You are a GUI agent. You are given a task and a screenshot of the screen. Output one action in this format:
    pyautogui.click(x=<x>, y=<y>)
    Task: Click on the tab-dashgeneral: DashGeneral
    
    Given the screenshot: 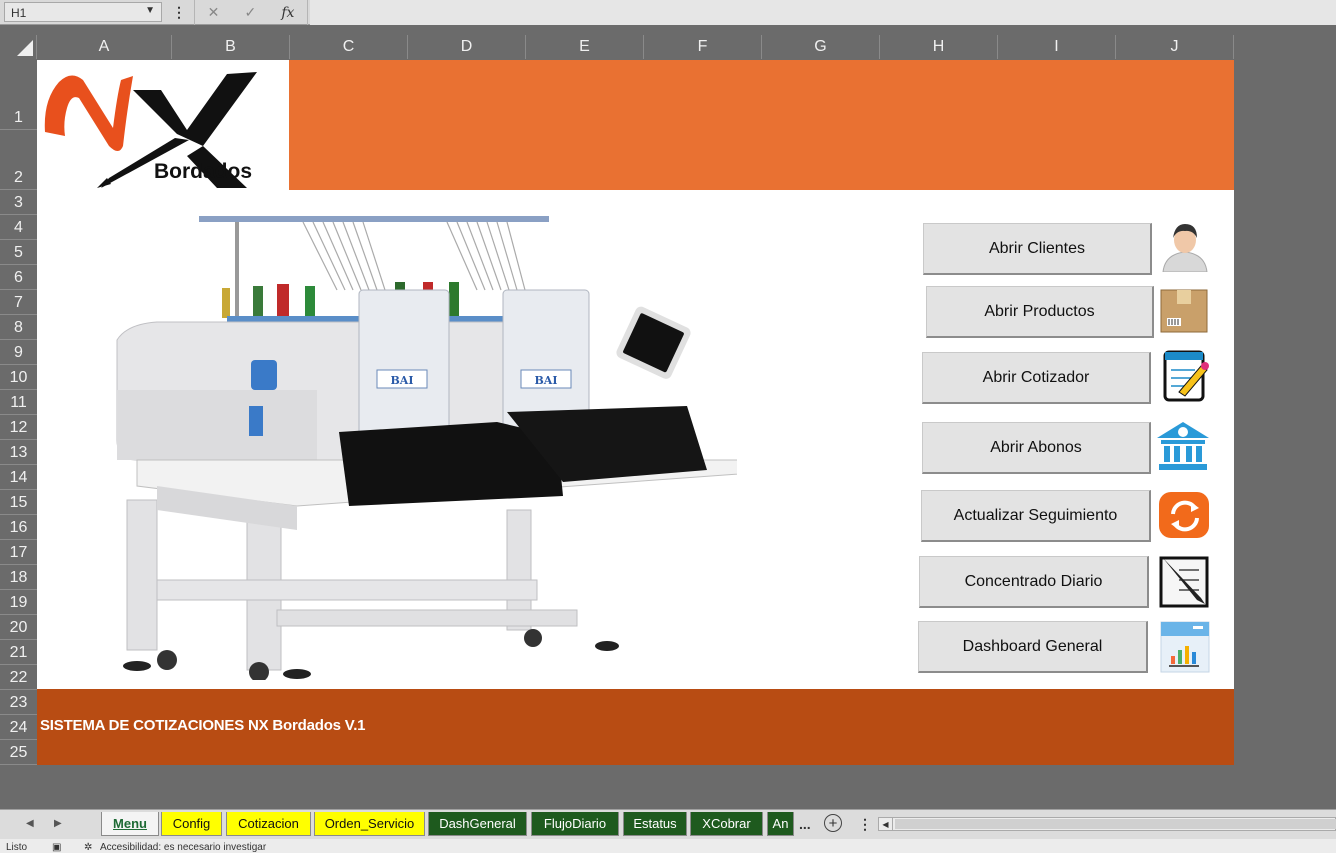 What is the action you would take?
    pyautogui.click(x=477, y=824)
    